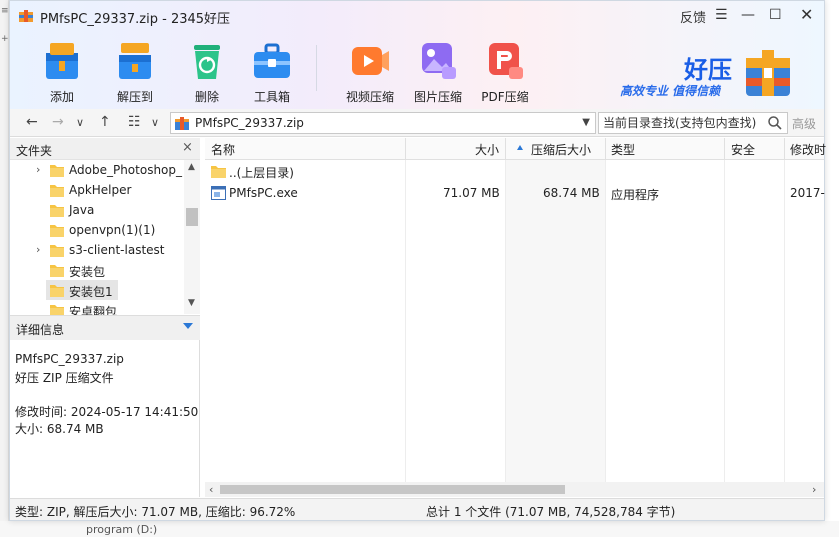 This screenshot has height=537, width=839. I want to click on video-compress-button: 视频压缩, so click(370, 71).